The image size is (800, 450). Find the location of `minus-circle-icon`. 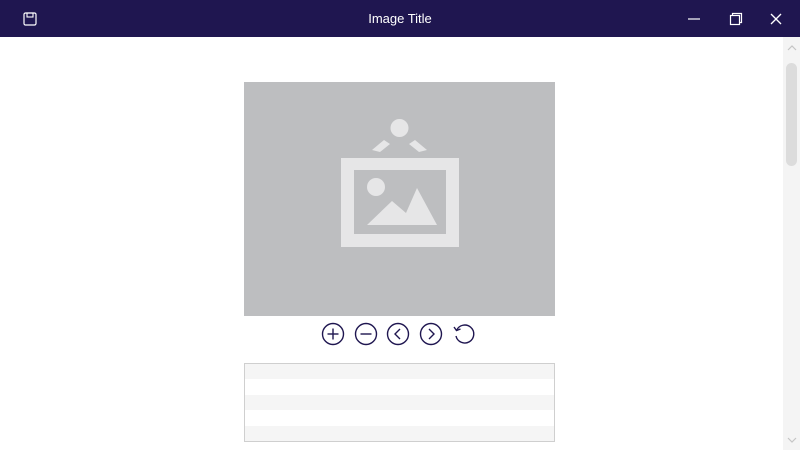

minus-circle-icon is located at coordinates (366, 334).